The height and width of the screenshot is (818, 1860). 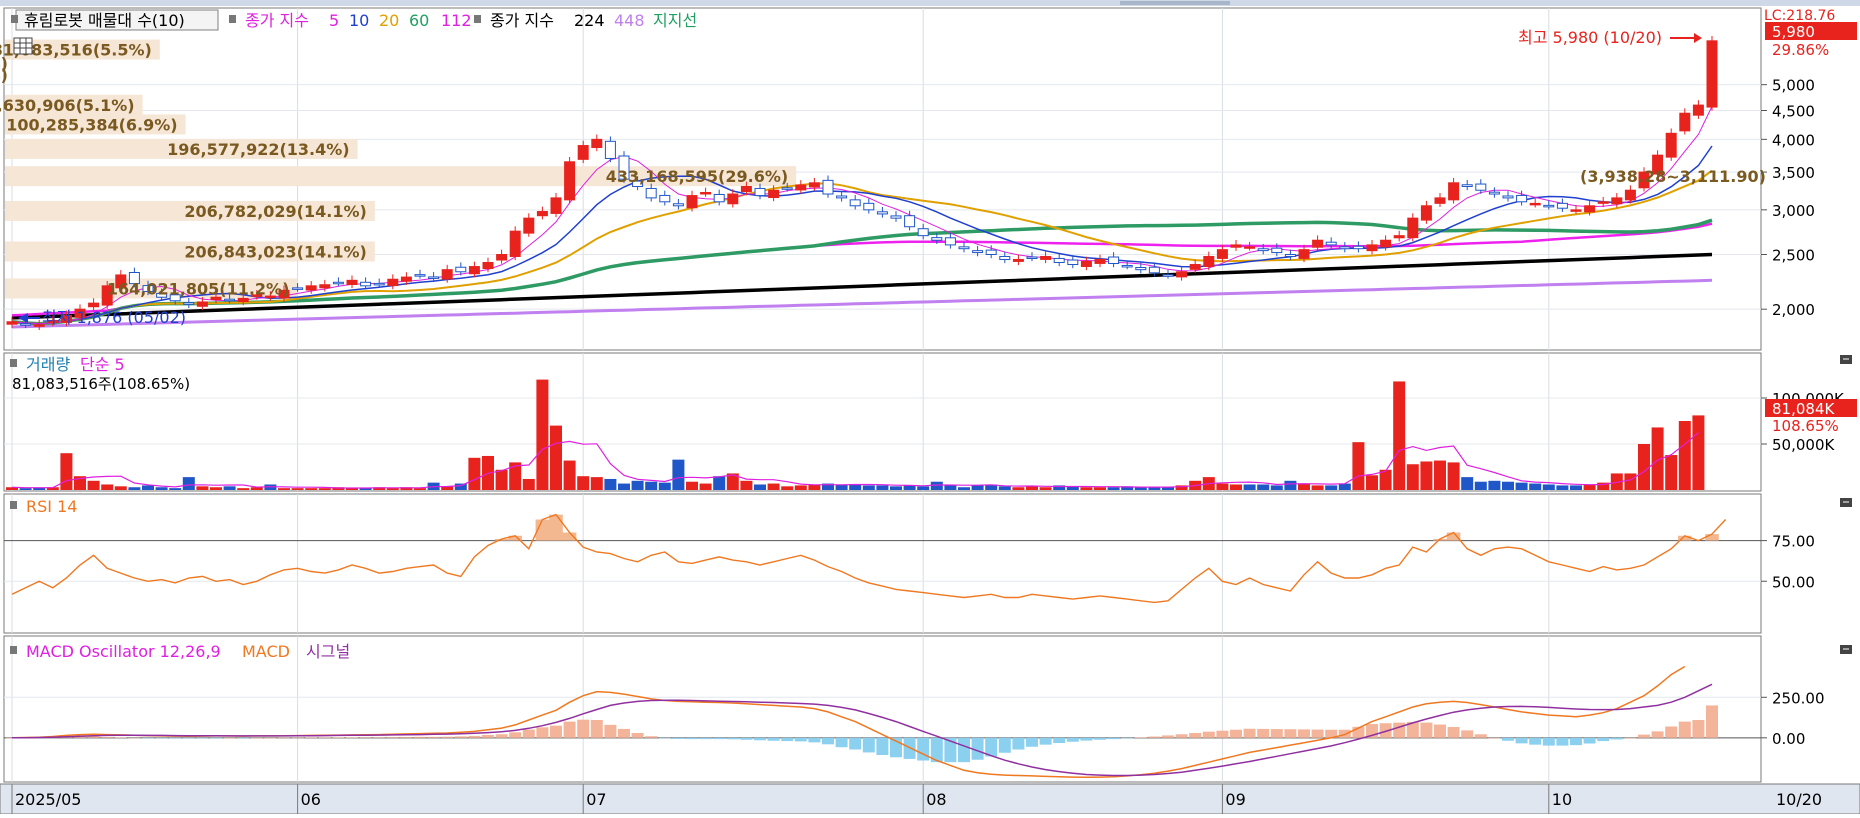 What do you see at coordinates (102, 364) in the screenshot?
I see `volume-ma-label: 단순 5` at bounding box center [102, 364].